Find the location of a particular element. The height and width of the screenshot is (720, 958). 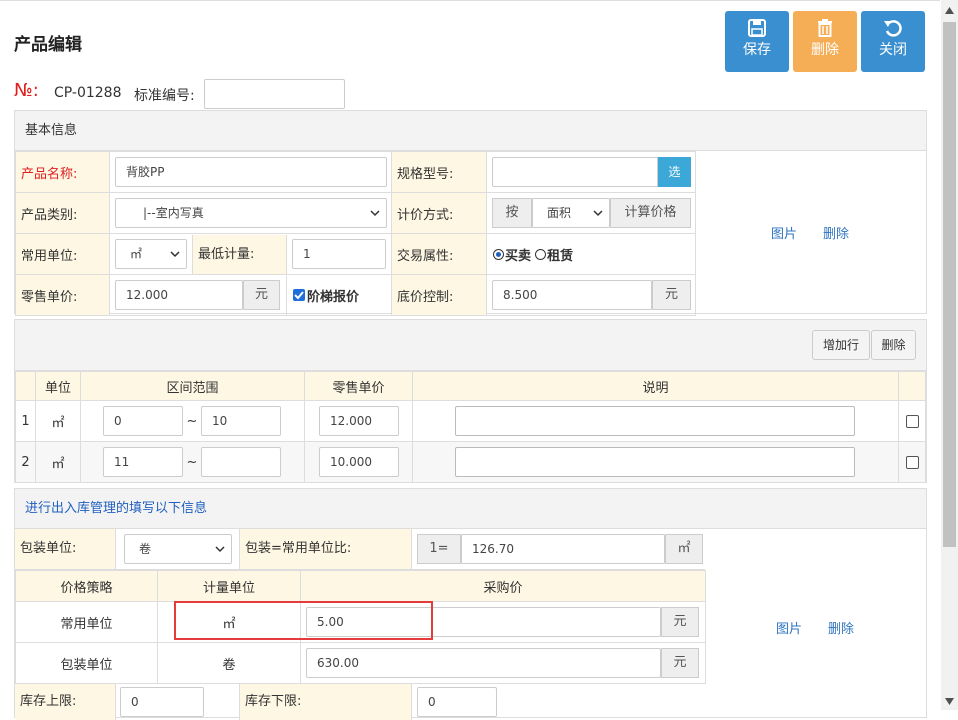

pack-unit-value: 卷 is located at coordinates (145, 549).